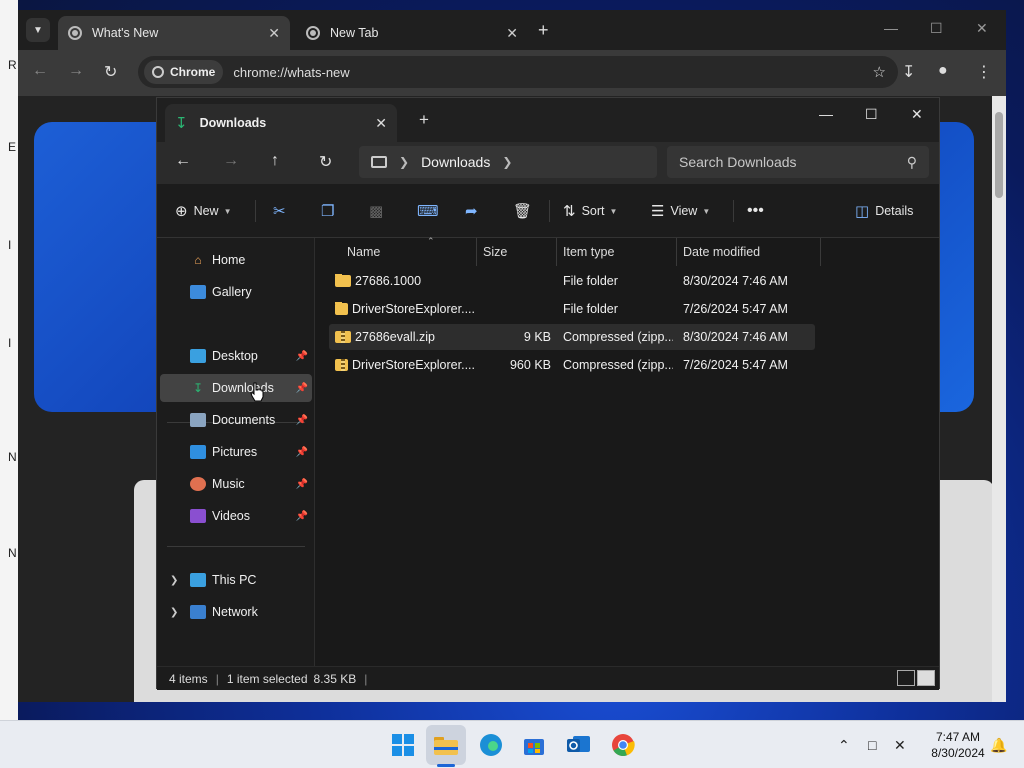 The width and height of the screenshot is (1024, 768). What do you see at coordinates (517, 252) in the screenshot?
I see `column-header-size: Size` at bounding box center [517, 252].